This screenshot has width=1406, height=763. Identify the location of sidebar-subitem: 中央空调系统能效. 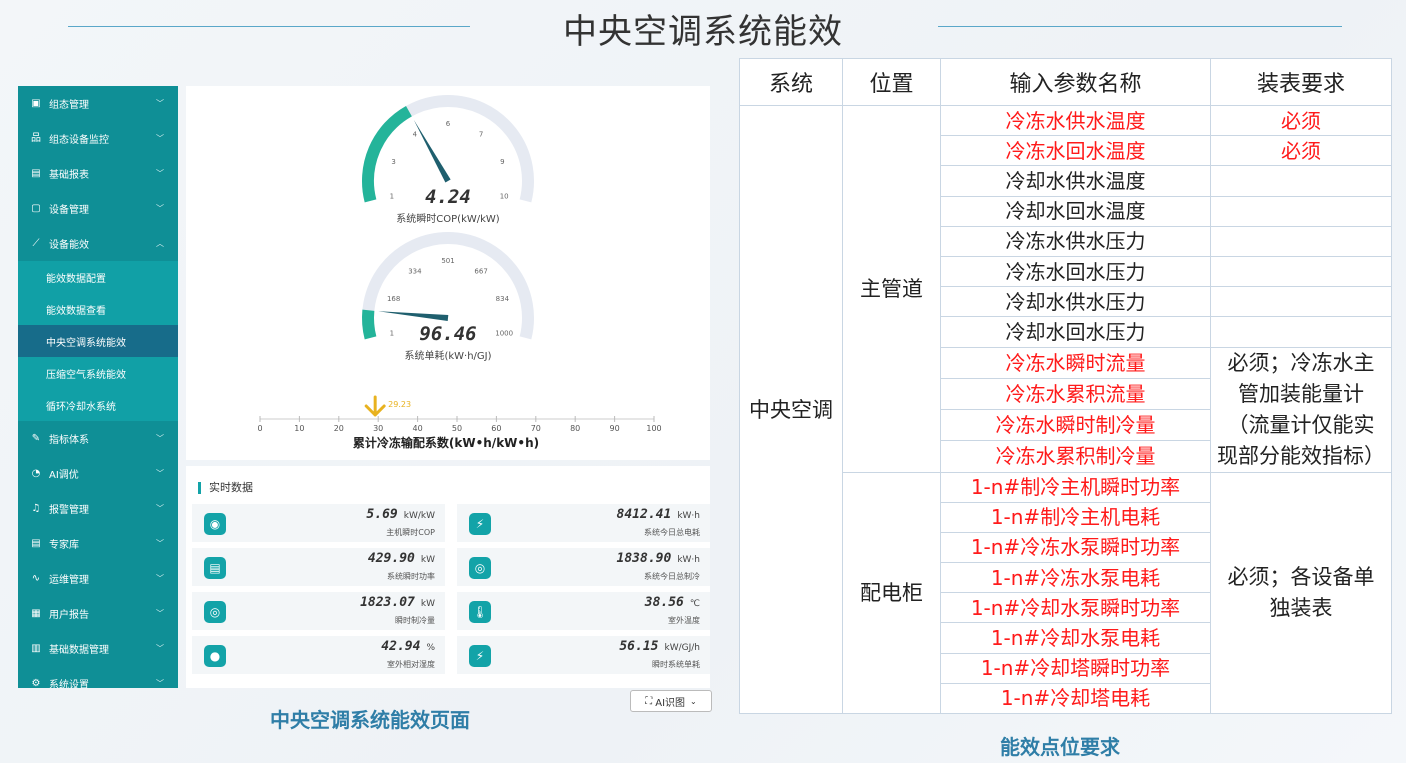
(98, 341).